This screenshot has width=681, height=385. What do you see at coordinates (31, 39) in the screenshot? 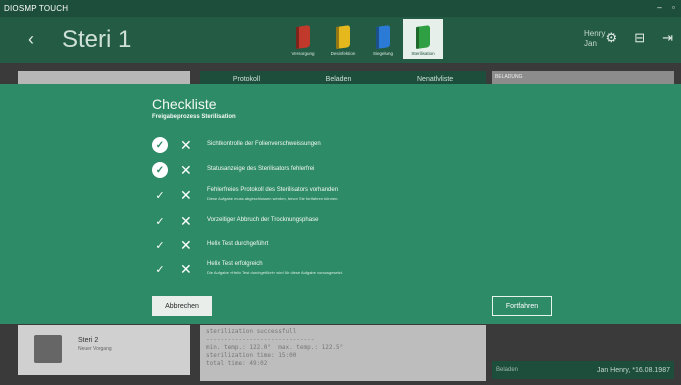
I see `back-icon: ‹` at bounding box center [31, 39].